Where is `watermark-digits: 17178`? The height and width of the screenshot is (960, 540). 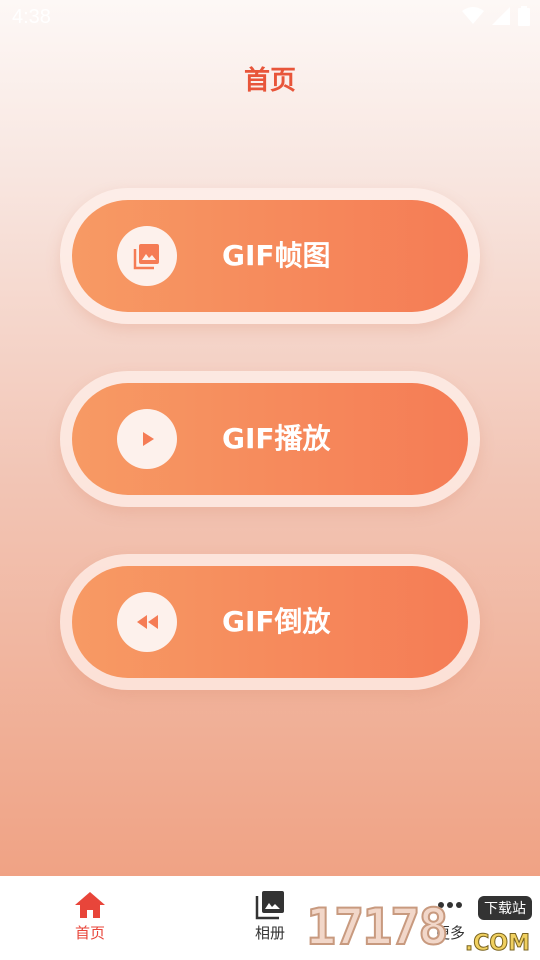 watermark-digits: 17178 is located at coordinates (377, 927).